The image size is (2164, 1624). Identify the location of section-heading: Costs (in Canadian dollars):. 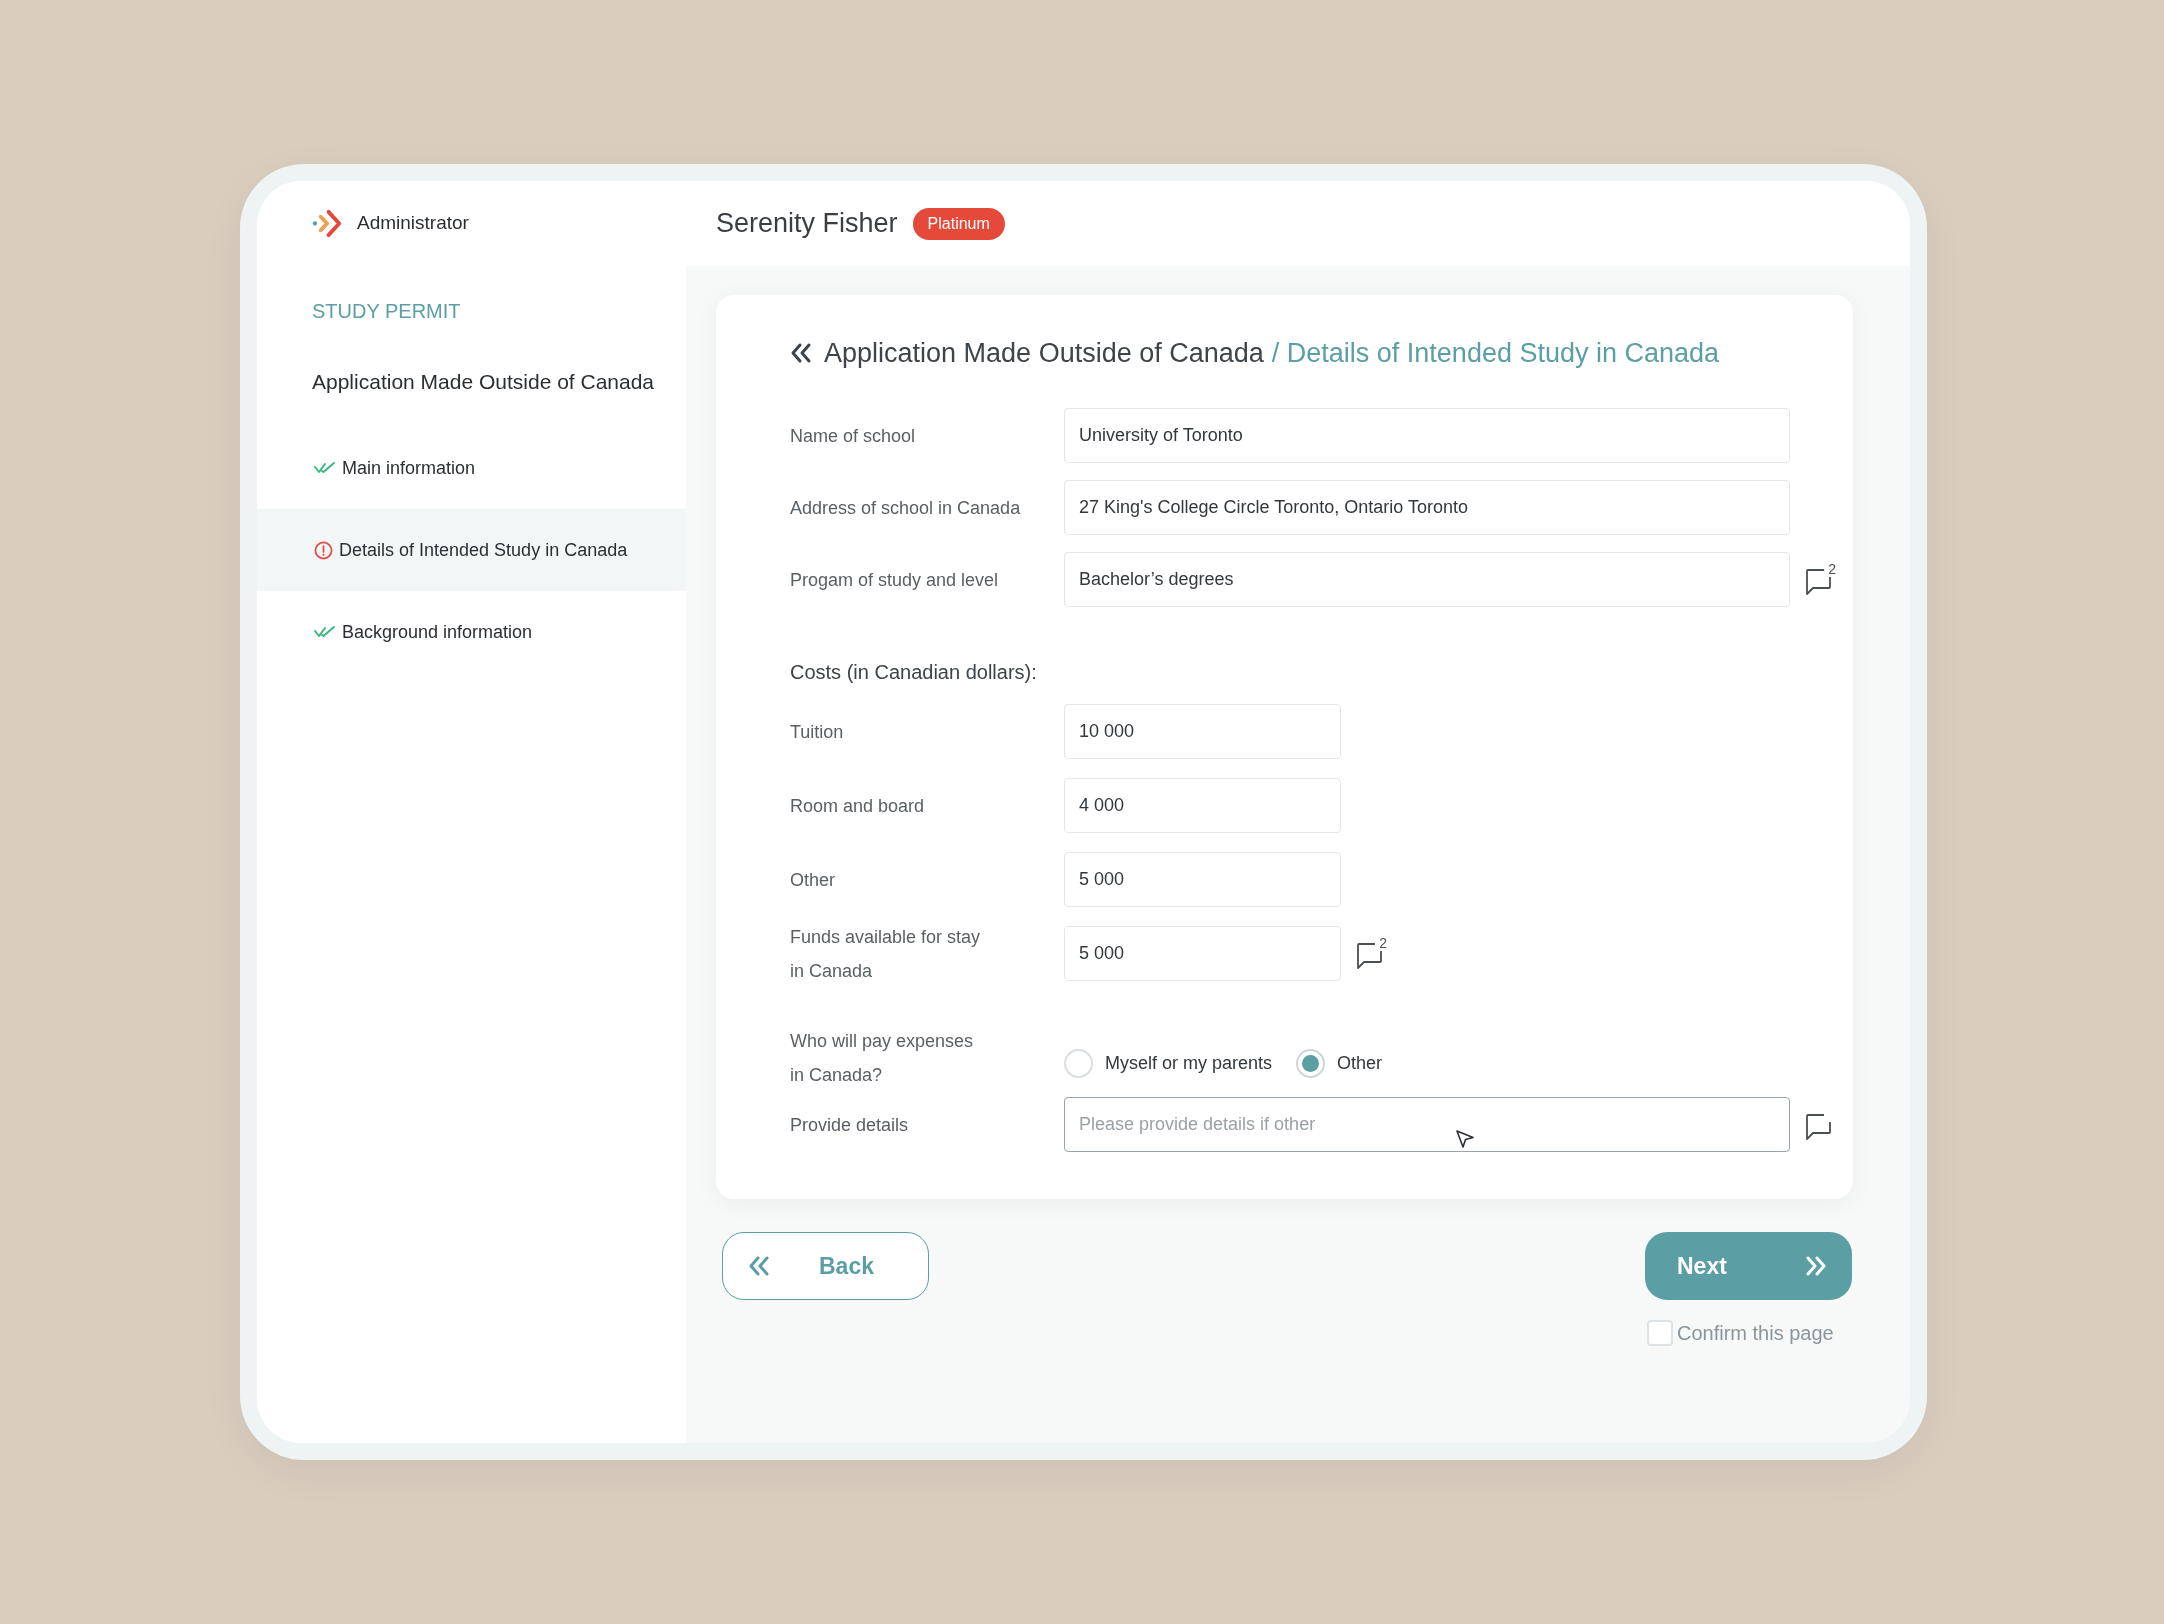
(914, 672).